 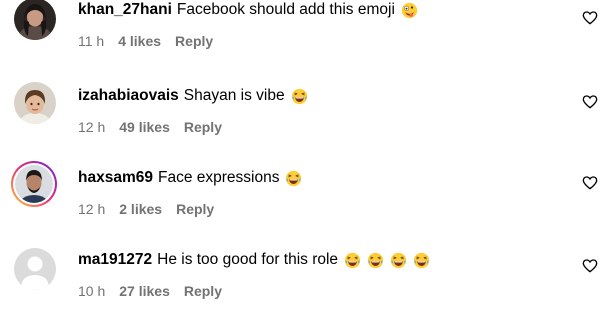 I want to click on comment-likes: 4 likes, so click(x=139, y=41).